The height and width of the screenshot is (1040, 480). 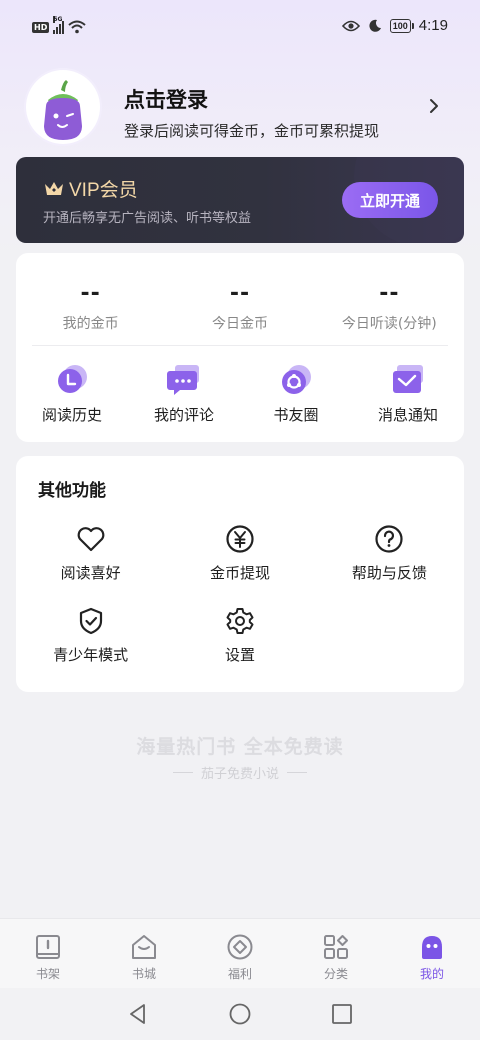 I want to click on function-teen-mode: 青少年模式, so click(x=90, y=647).